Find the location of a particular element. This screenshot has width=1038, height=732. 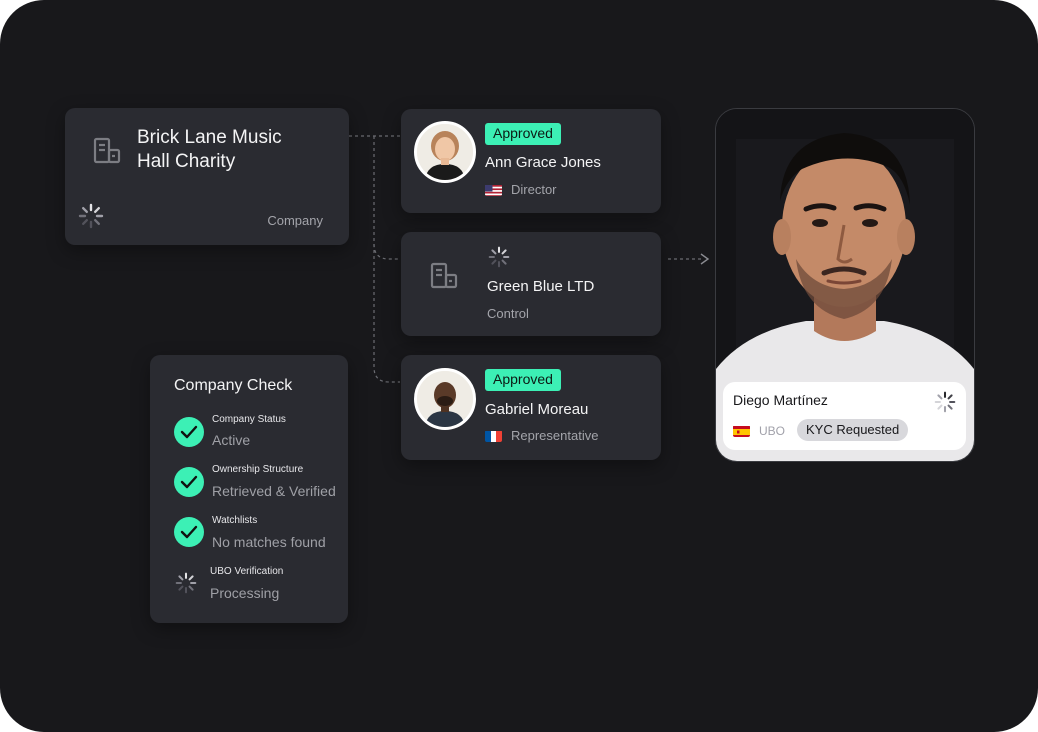

company-check-title: Company Check is located at coordinates (233, 385).